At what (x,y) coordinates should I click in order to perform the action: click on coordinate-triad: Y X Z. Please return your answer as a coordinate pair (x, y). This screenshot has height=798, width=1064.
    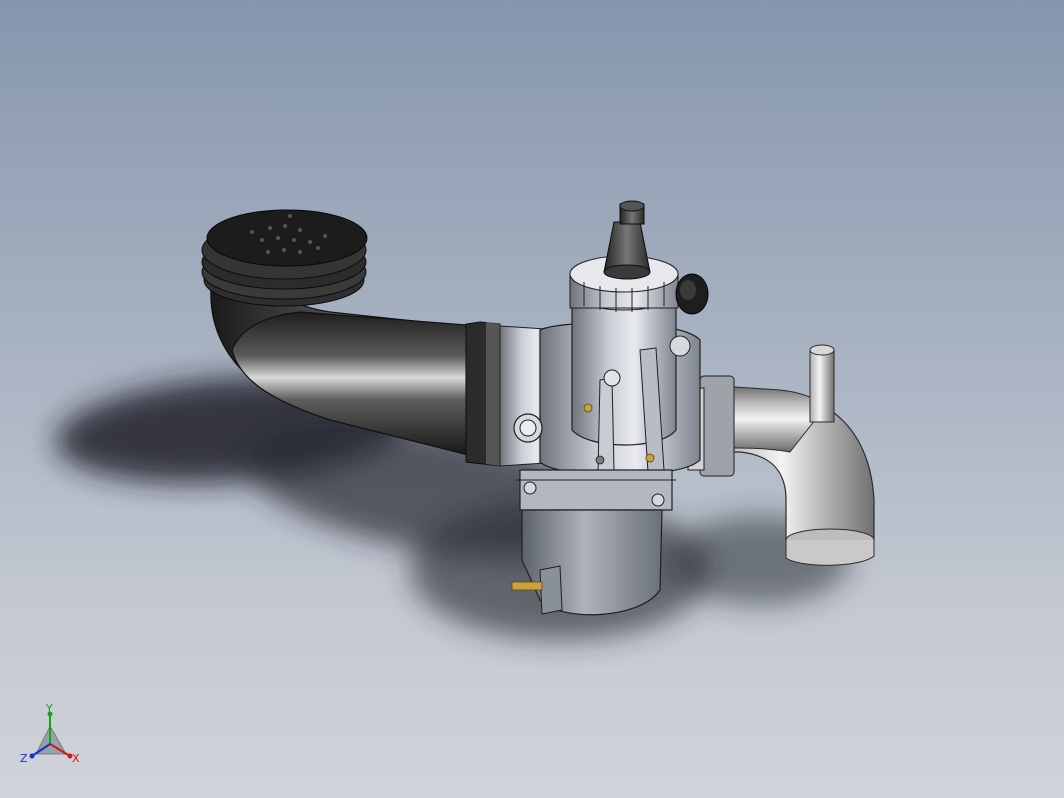
    Looking at the image, I should click on (50, 733).